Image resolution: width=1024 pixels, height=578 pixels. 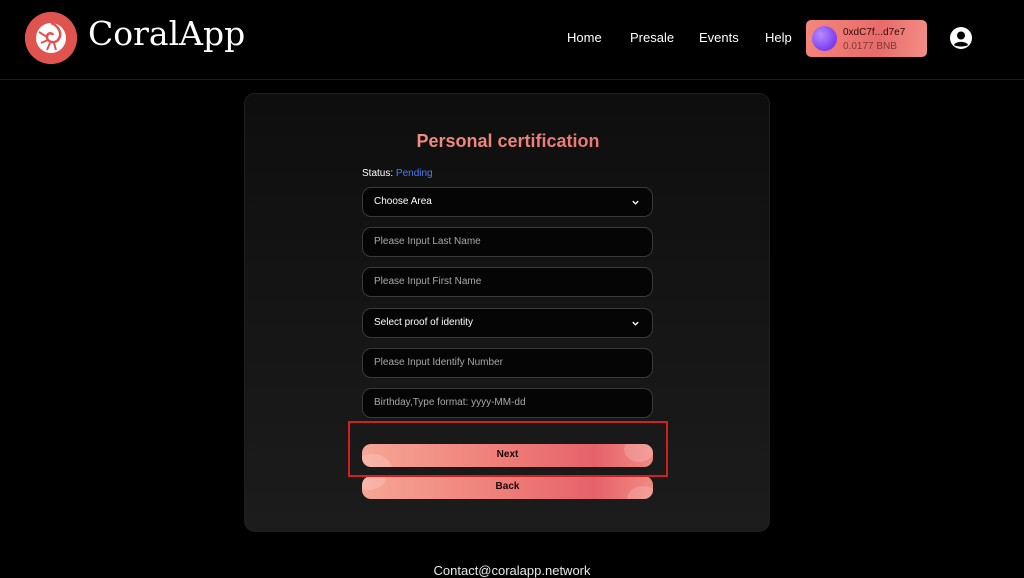 I want to click on coral-logo-icon, so click(x=51, y=38).